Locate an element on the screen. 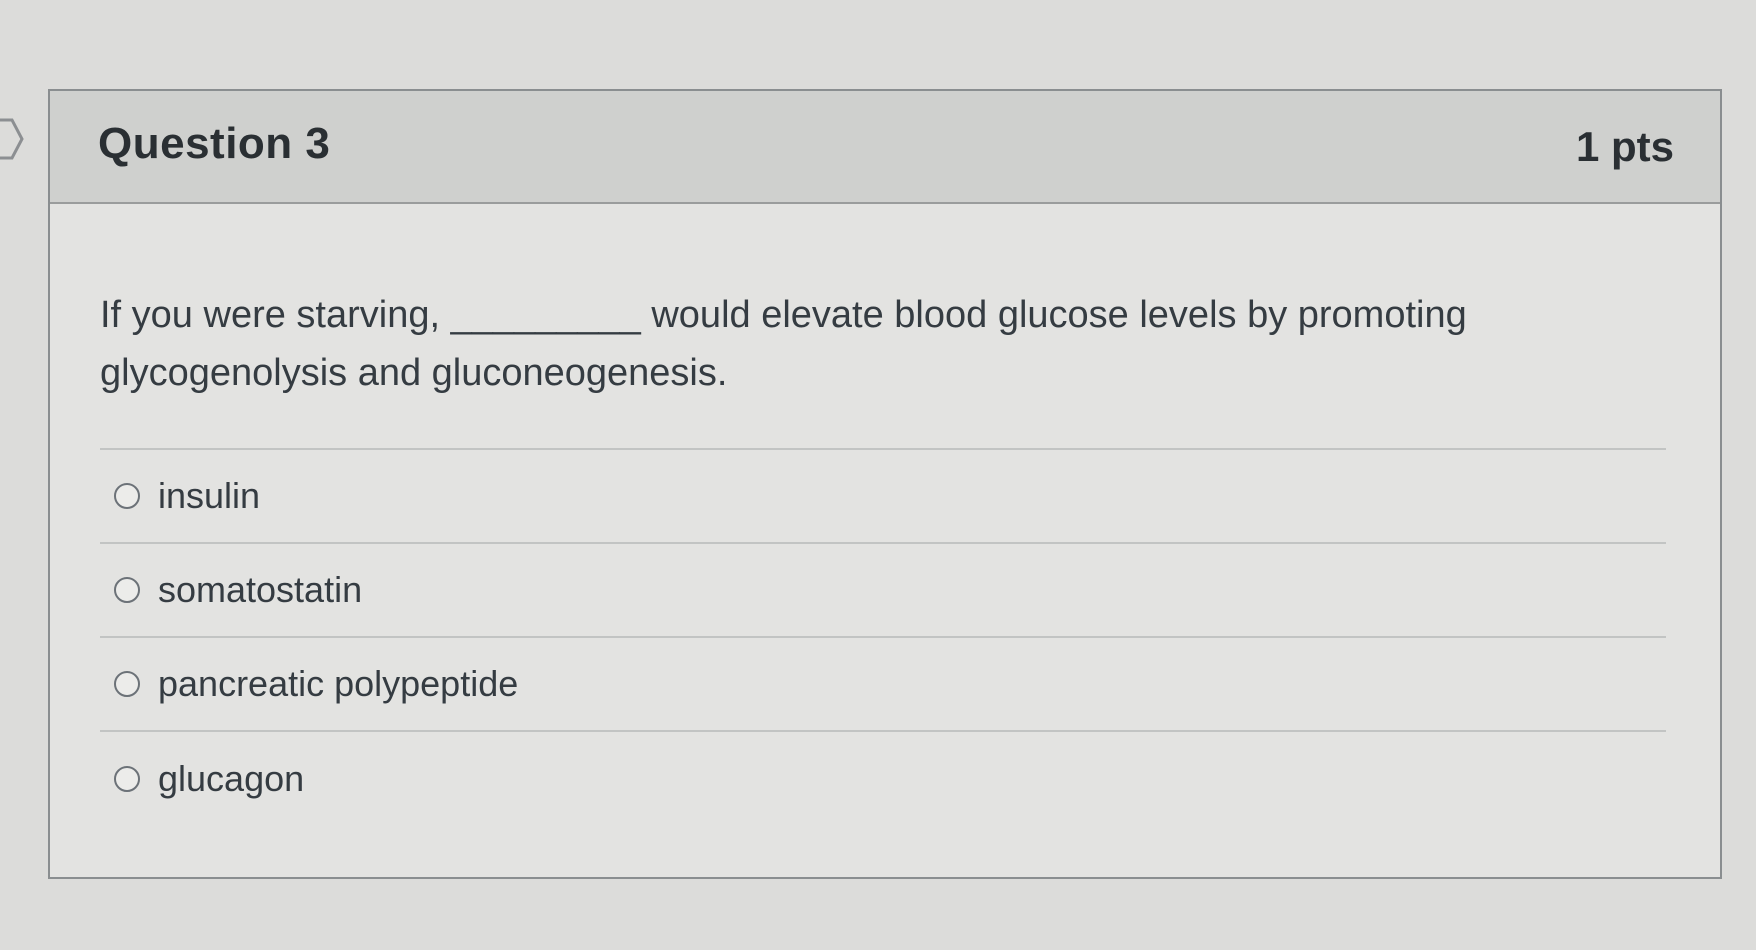 This screenshot has width=1756, height=950. answer-label: insulin is located at coordinates (209, 496).